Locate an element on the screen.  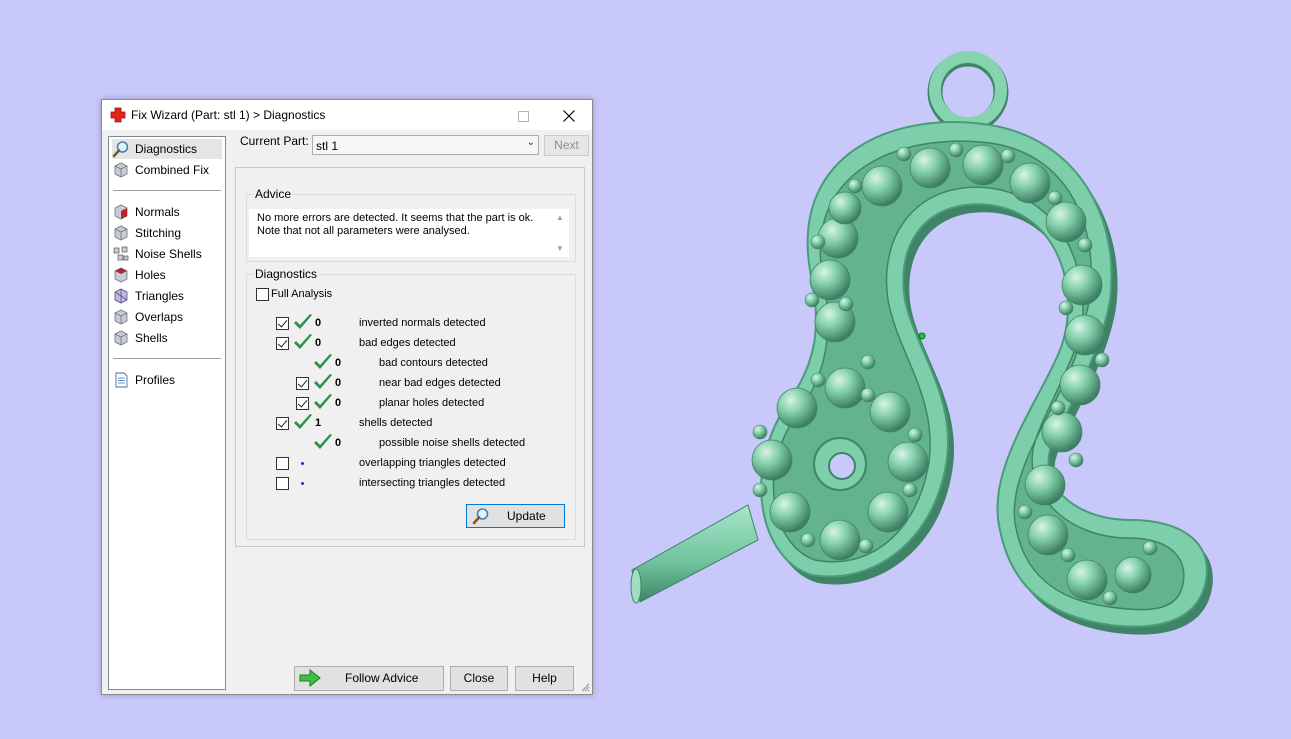
close-window-button is located at coordinates (569, 115).